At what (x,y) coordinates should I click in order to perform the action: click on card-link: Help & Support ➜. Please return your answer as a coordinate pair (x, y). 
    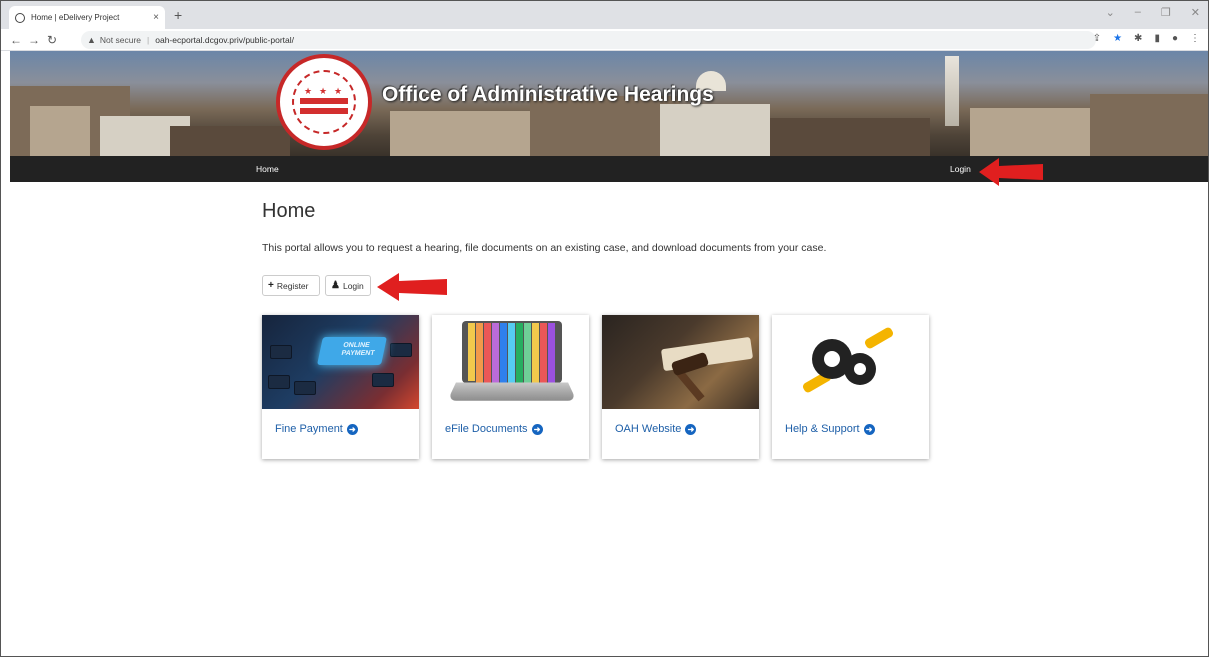
    Looking at the image, I should click on (830, 429).